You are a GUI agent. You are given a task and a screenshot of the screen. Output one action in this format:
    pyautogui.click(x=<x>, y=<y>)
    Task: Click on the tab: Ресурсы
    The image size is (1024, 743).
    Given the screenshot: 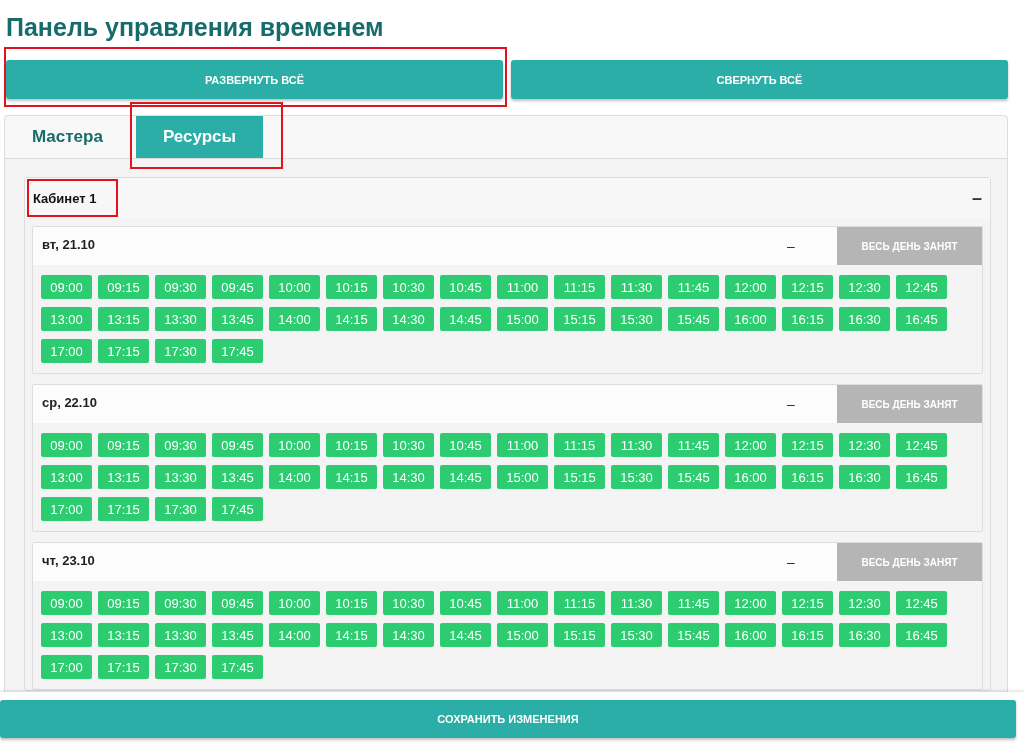 What is the action you would take?
    pyautogui.click(x=199, y=137)
    